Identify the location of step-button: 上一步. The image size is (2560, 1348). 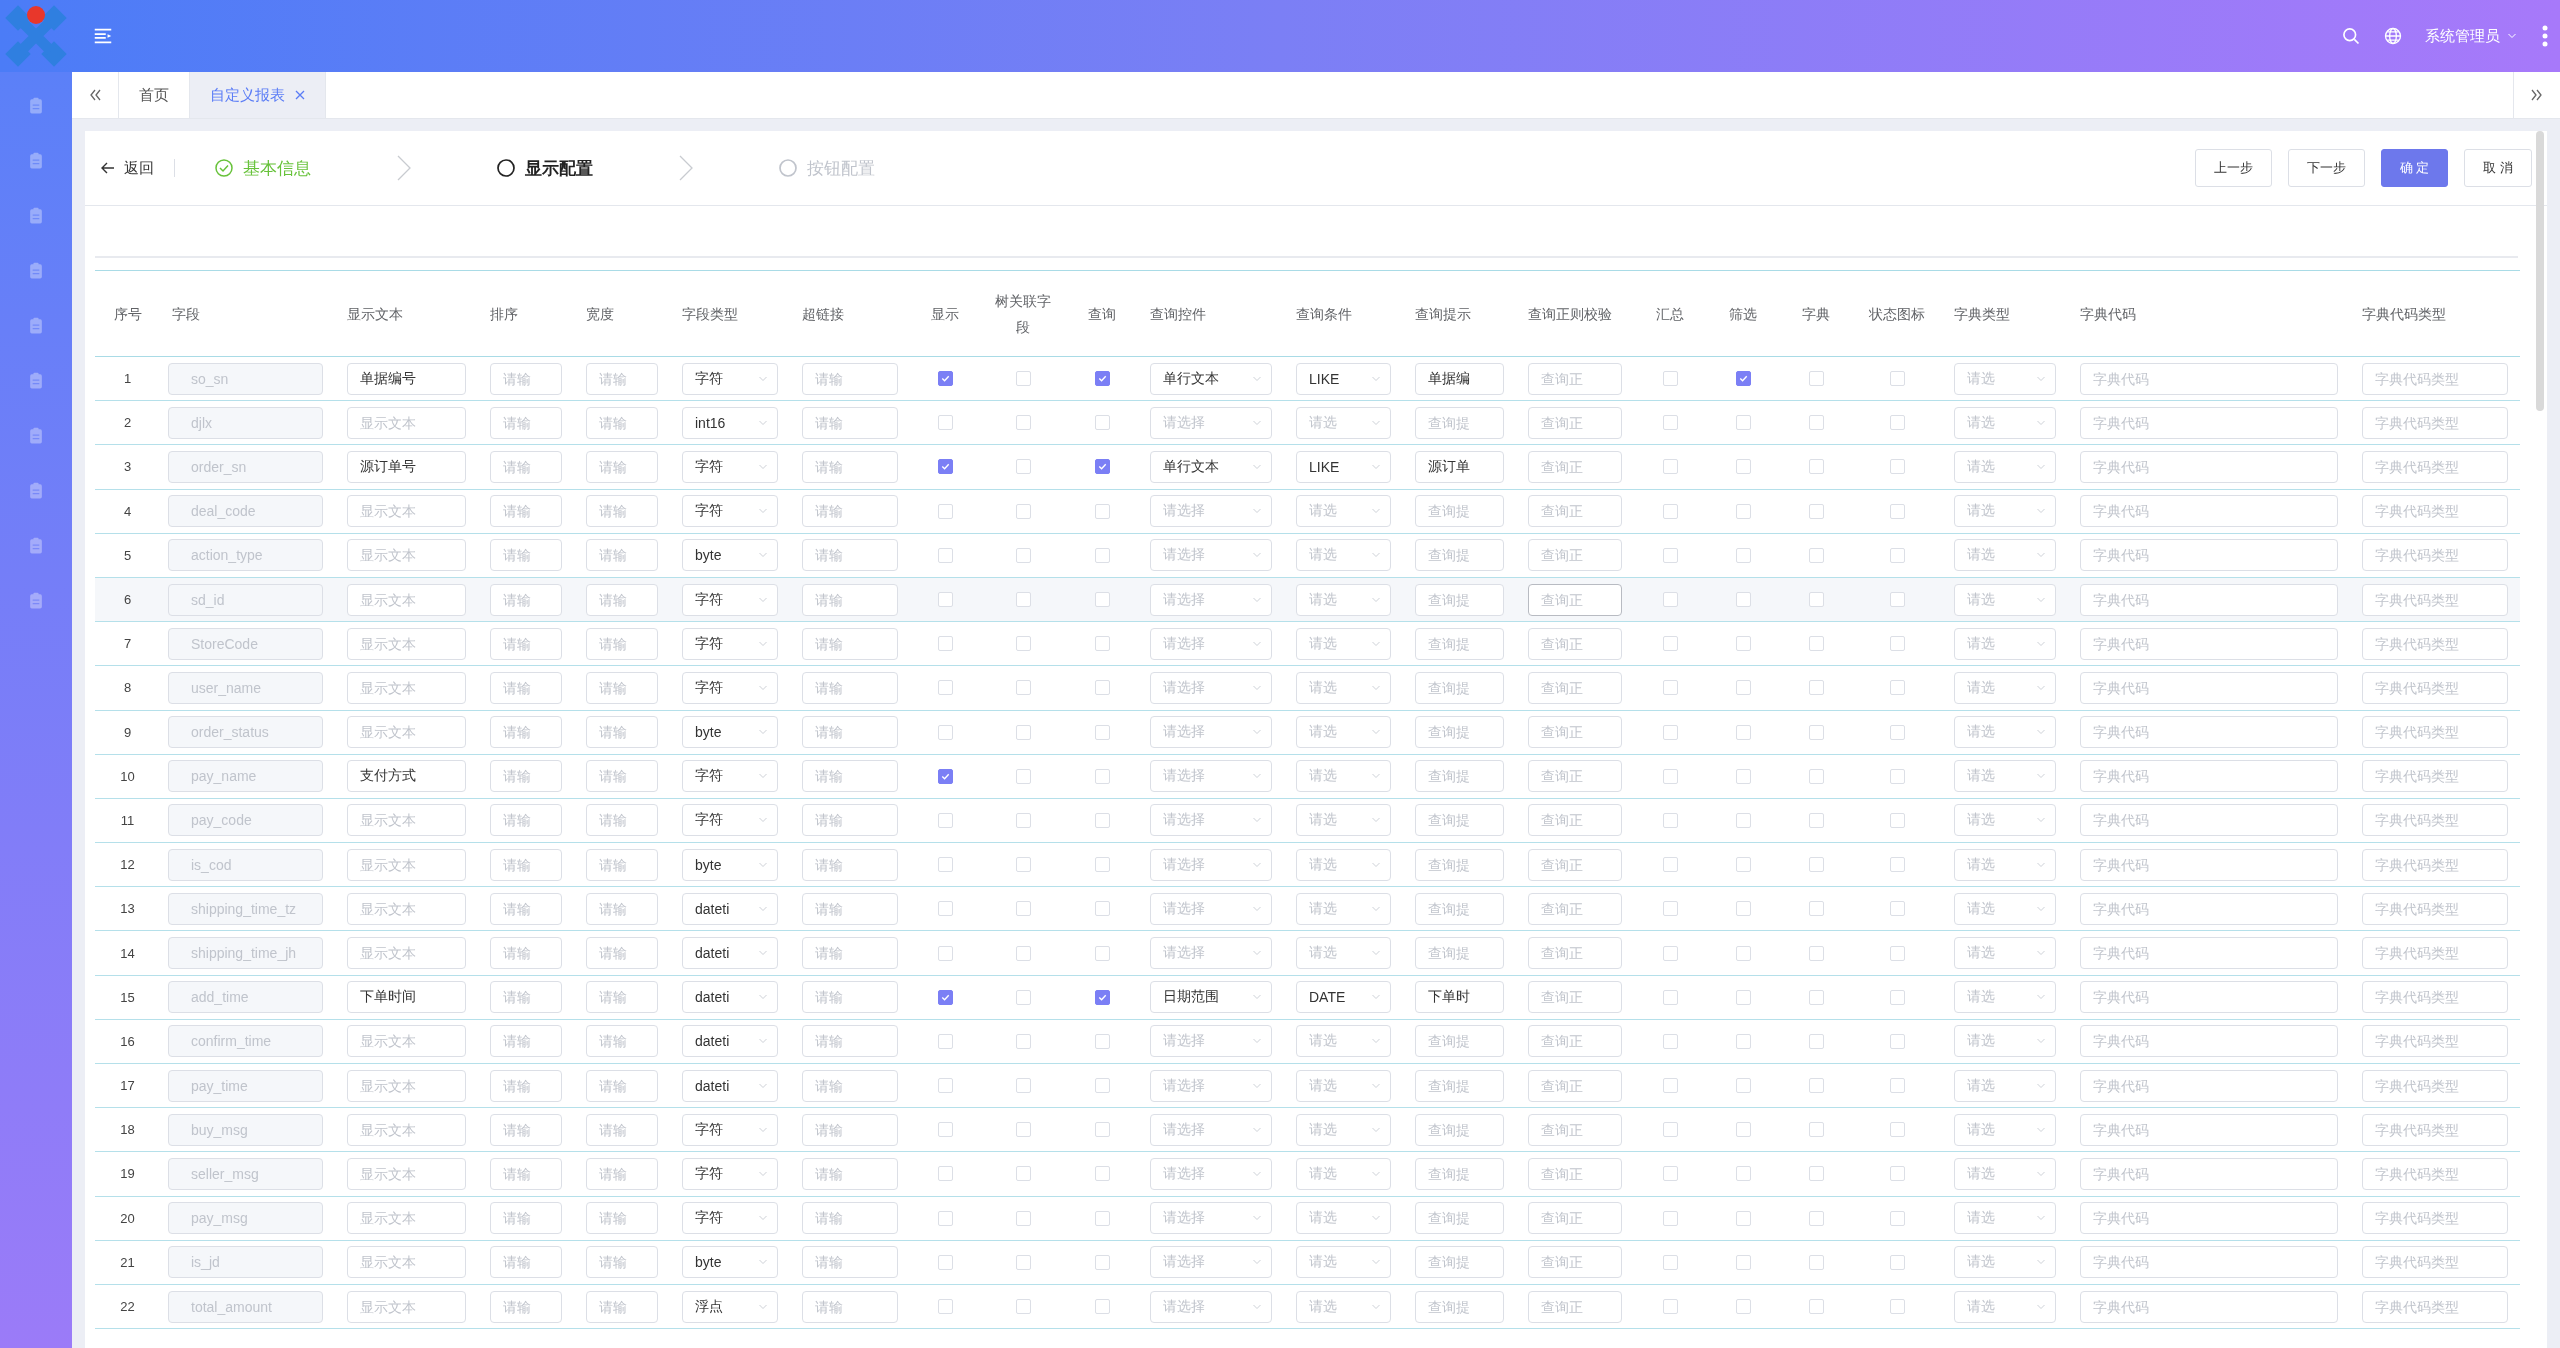
(2233, 168).